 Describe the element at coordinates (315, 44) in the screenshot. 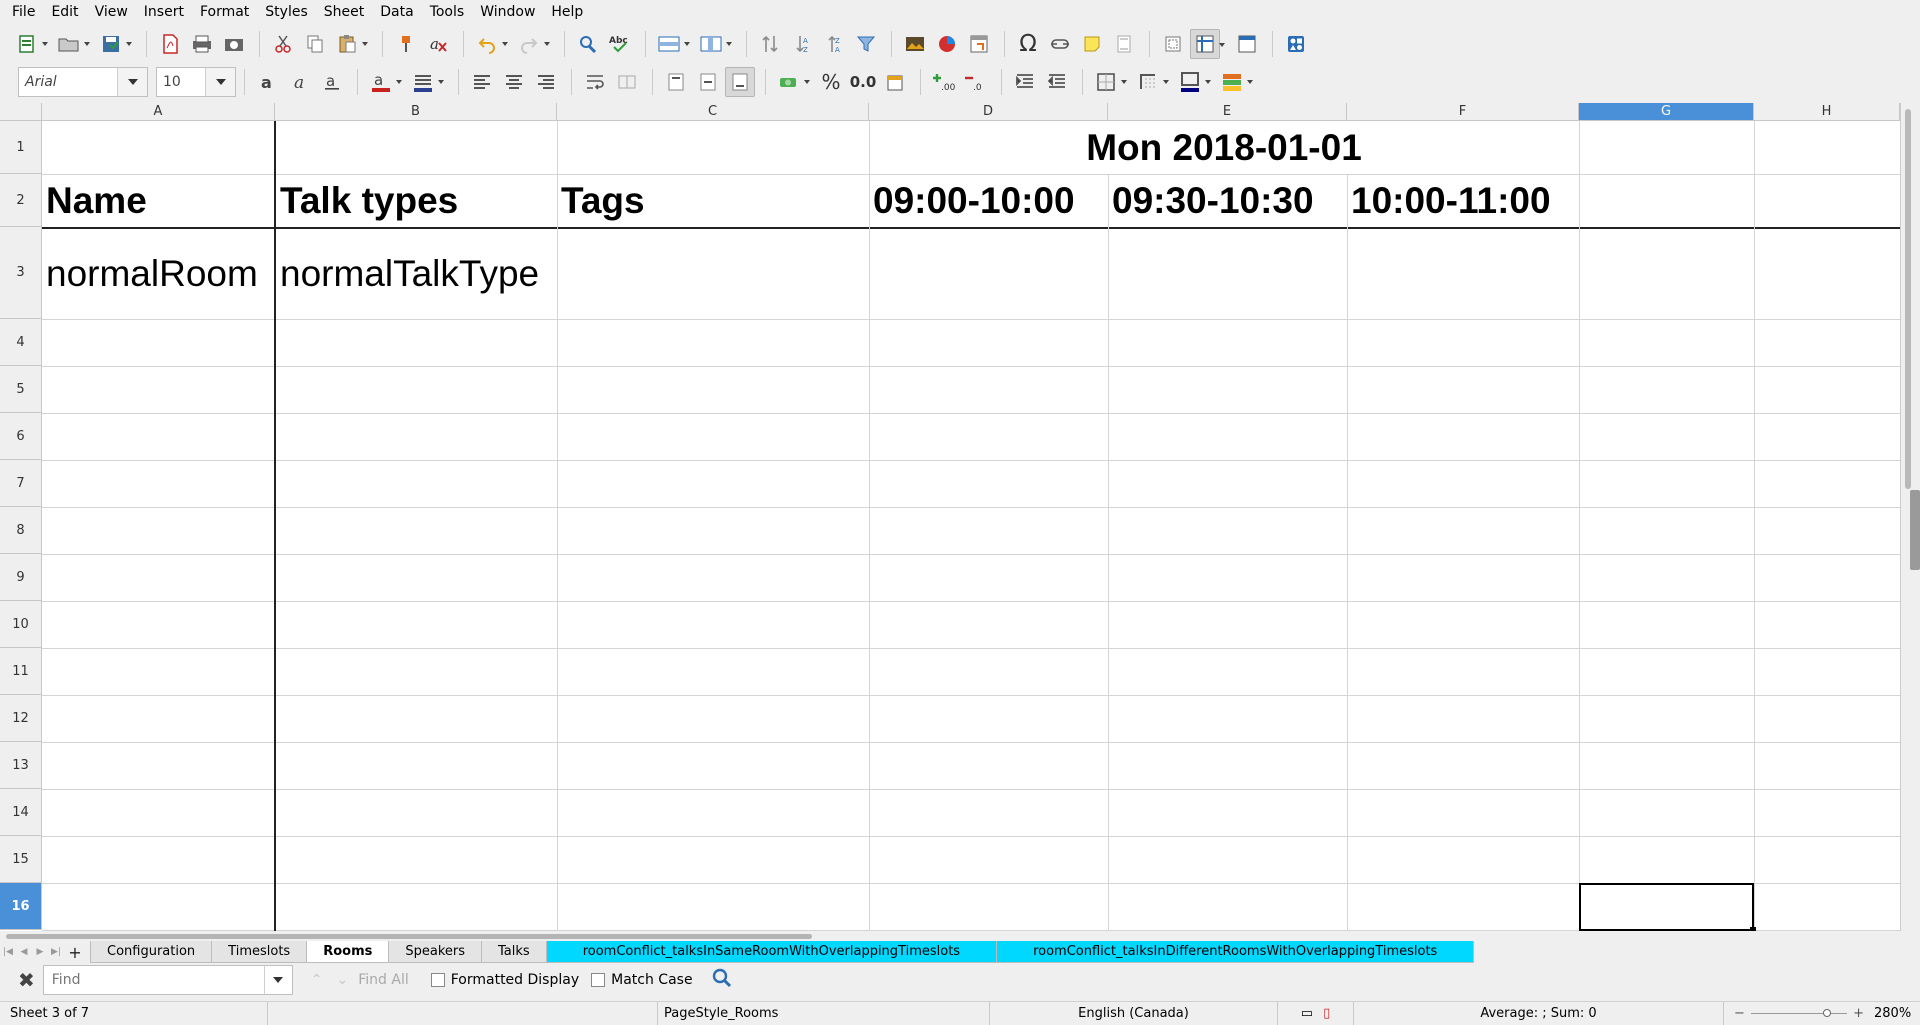

I see `copy-icon` at that location.